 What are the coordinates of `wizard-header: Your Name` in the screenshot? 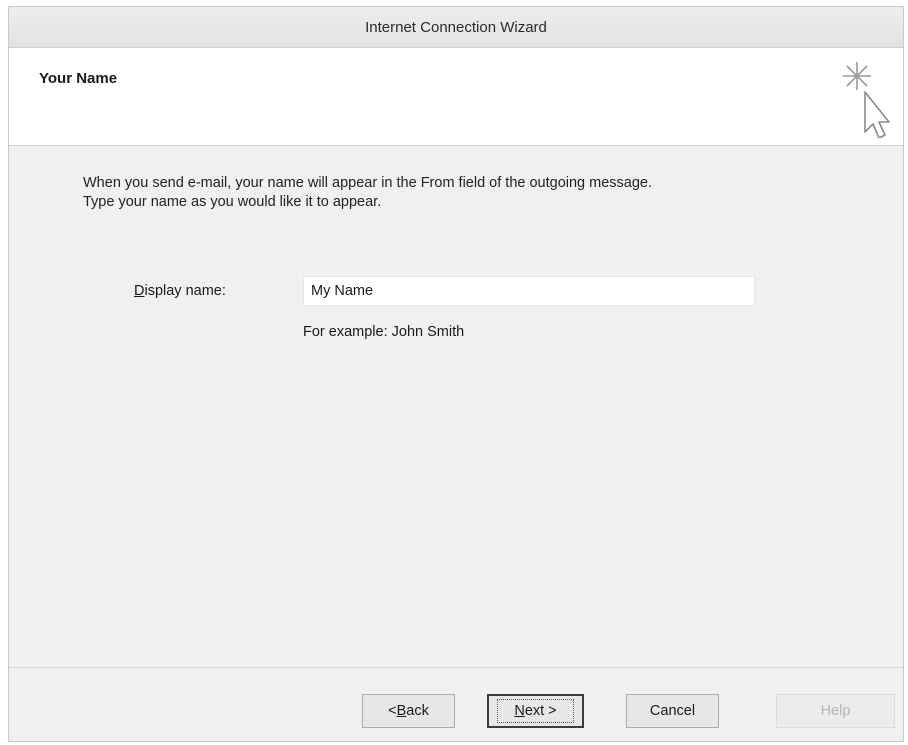 It's located at (456, 97).